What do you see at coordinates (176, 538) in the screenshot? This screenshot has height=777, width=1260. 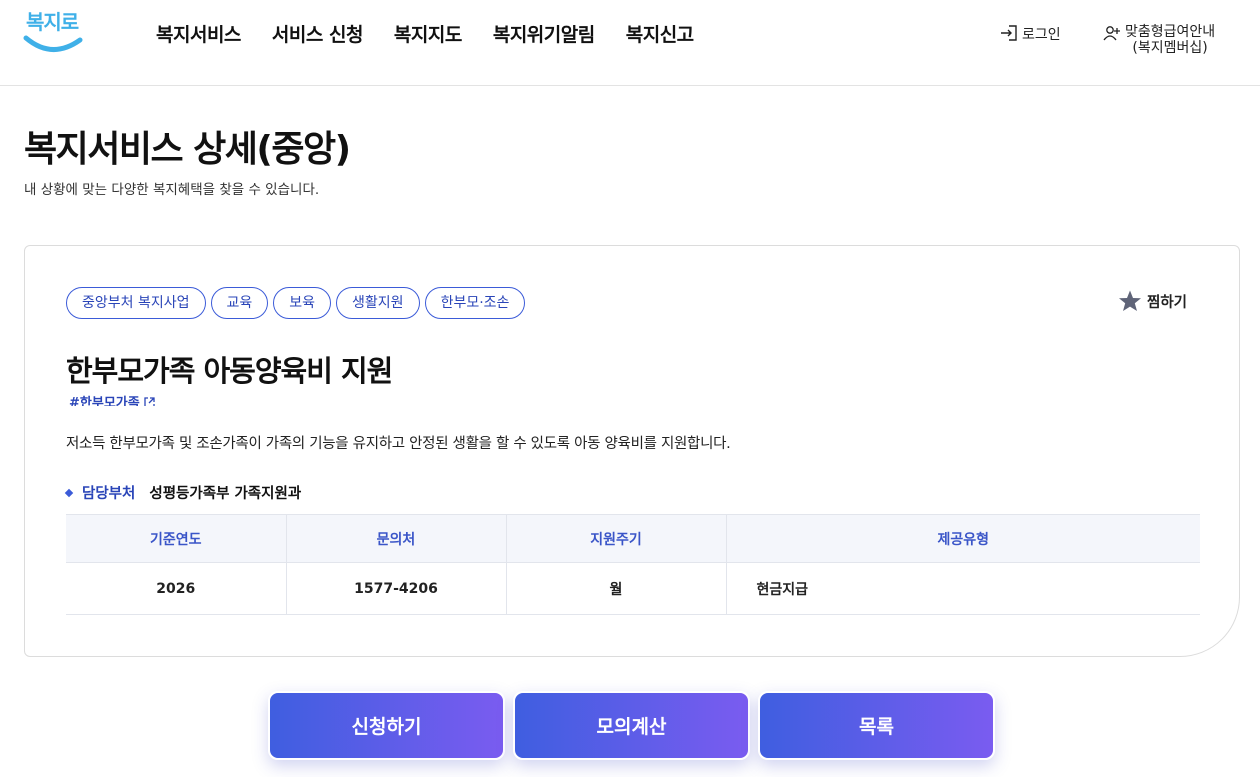 I see `header-base-year: 기준연도` at bounding box center [176, 538].